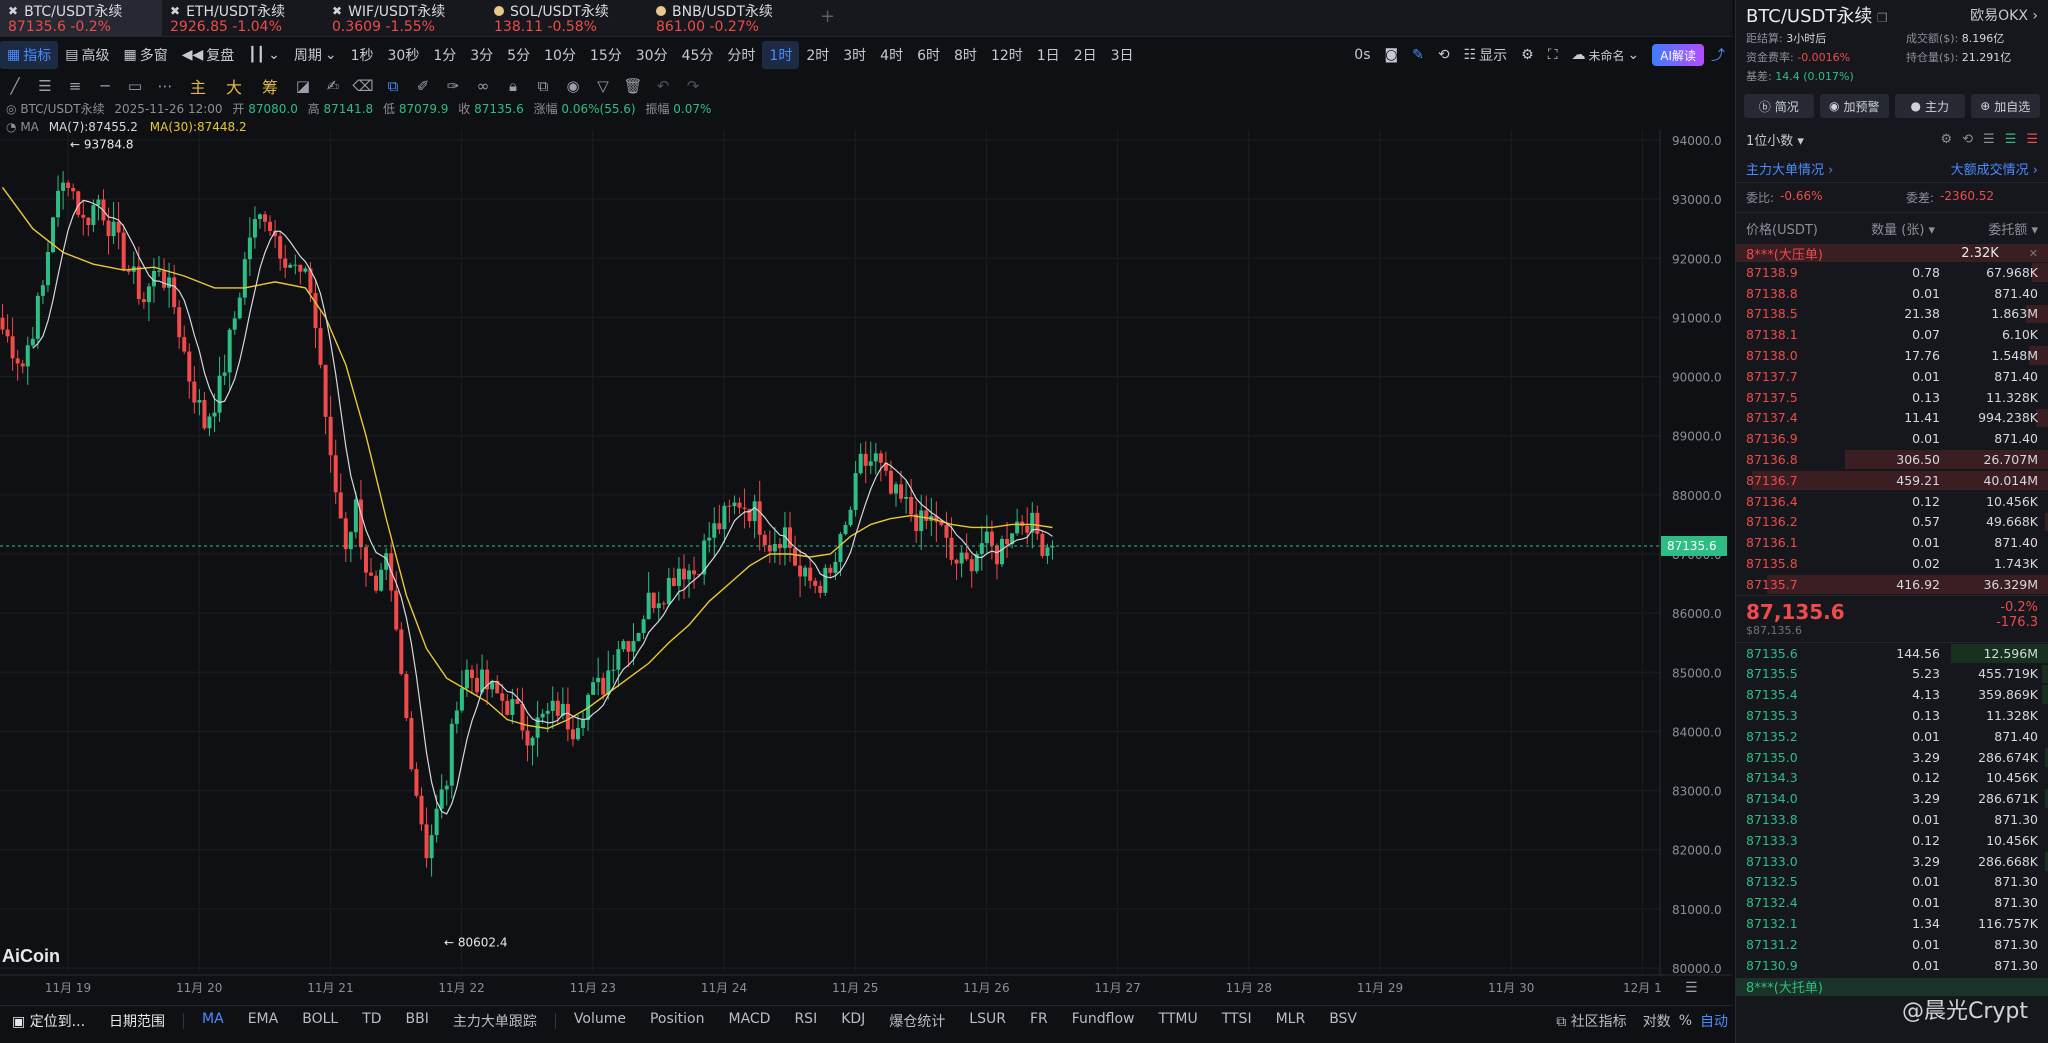 The image size is (2048, 1043). I want to click on ask-row: 87136.8 306.50 26.707M, so click(1892, 459).